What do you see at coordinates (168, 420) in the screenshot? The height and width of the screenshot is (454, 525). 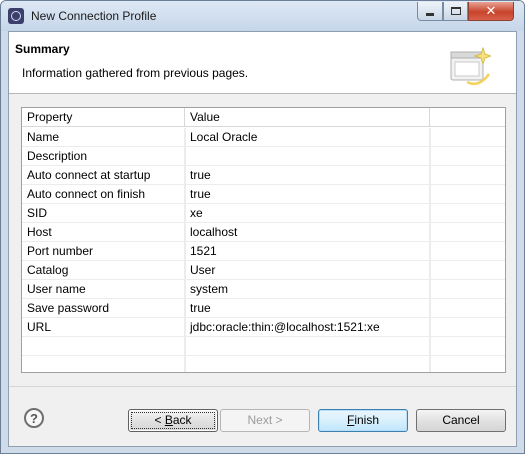 I see `back-mnemonic: B` at bounding box center [168, 420].